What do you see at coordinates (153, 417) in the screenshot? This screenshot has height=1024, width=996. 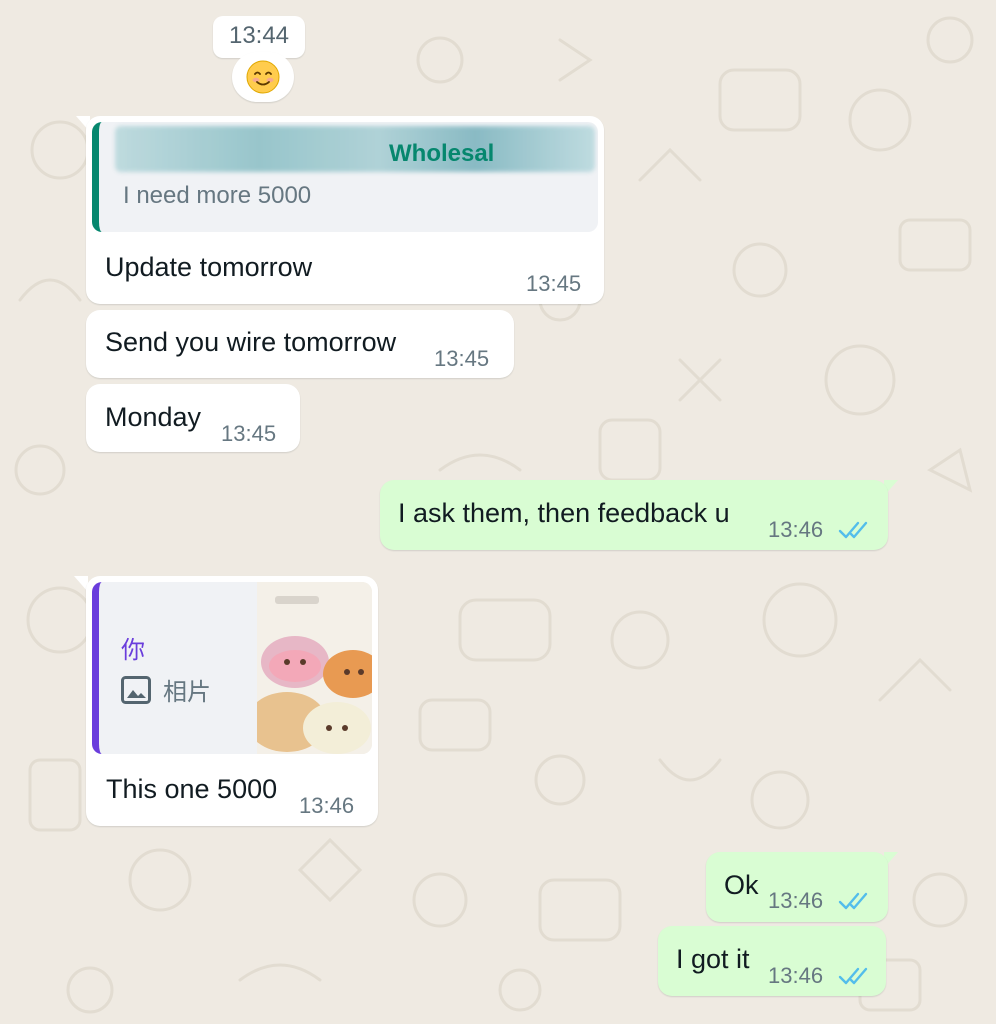 I see `message-text: Monday` at bounding box center [153, 417].